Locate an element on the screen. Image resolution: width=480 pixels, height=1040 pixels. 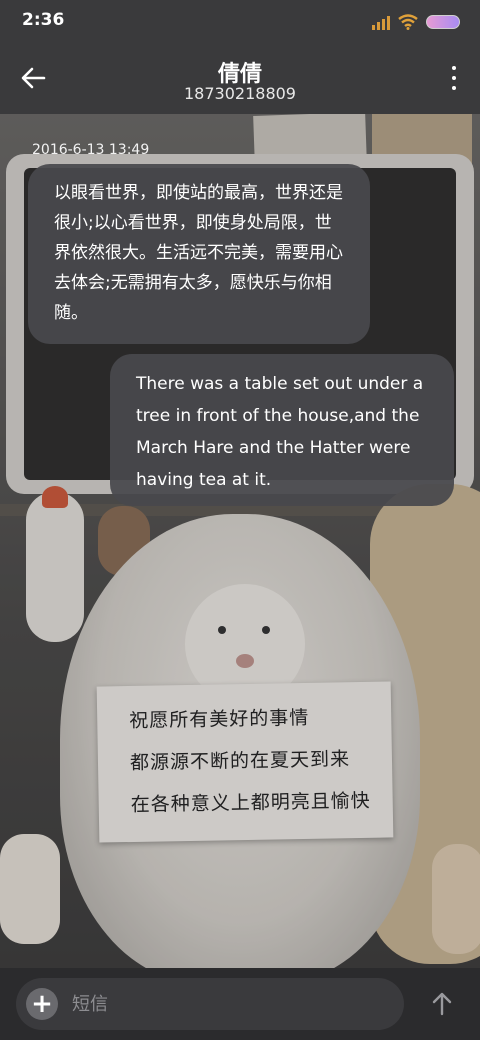
signal-icon is located at coordinates (381, 22).